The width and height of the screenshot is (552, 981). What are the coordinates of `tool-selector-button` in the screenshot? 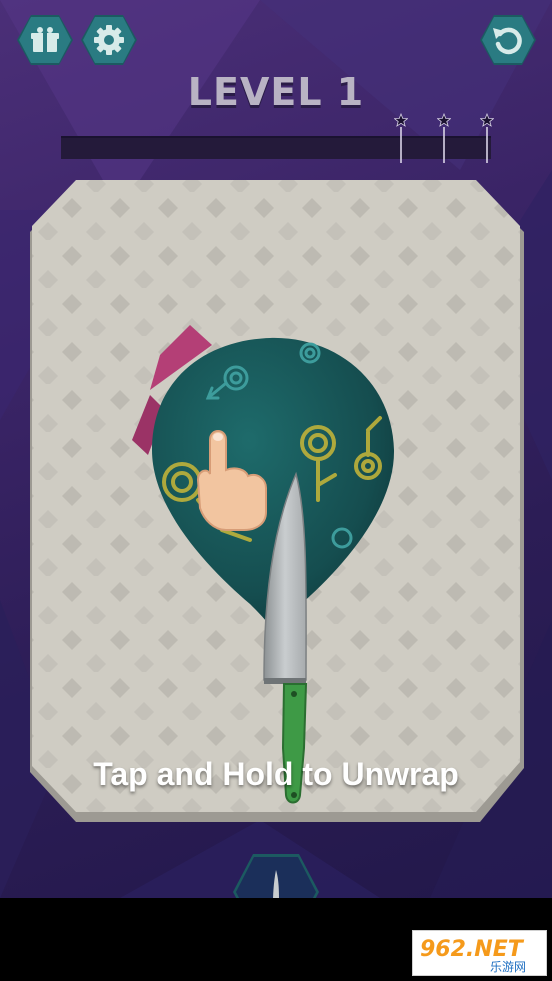 It's located at (276, 875).